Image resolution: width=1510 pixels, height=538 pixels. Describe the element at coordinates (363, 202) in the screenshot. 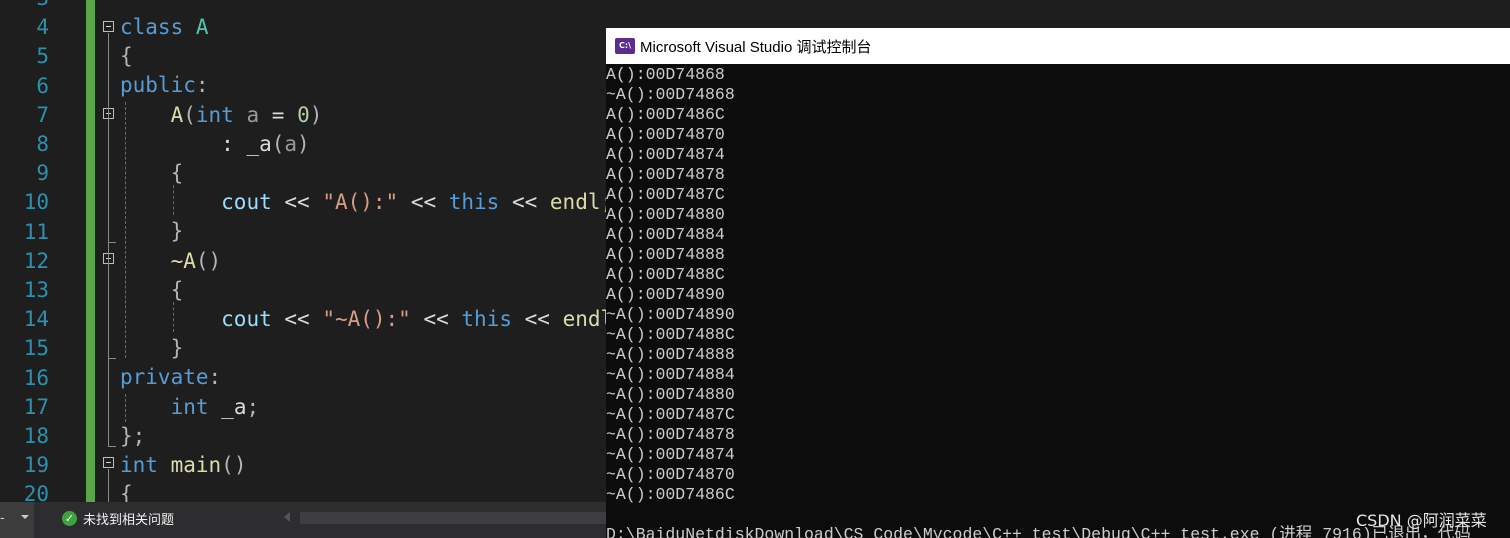

I see `code-line: cout << "A():" << this << endl;` at that location.